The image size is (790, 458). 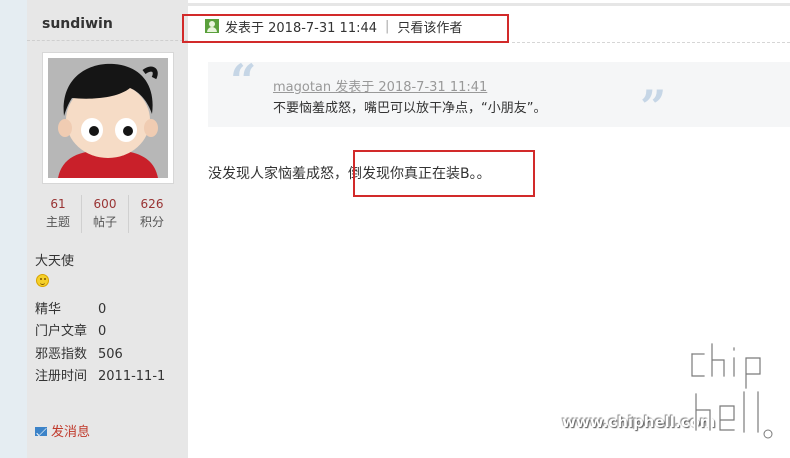 I want to click on quote-text: 不要恼羞成怒，嘴巴可以放干净点，“小朋友”。, so click(x=410, y=108).